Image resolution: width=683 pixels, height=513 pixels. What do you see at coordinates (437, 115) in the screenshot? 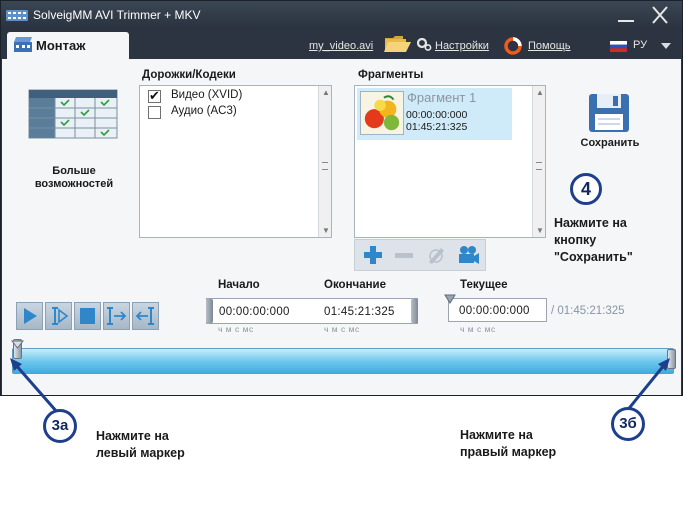
I see `fragment-start-time: 00:00:00:000` at bounding box center [437, 115].